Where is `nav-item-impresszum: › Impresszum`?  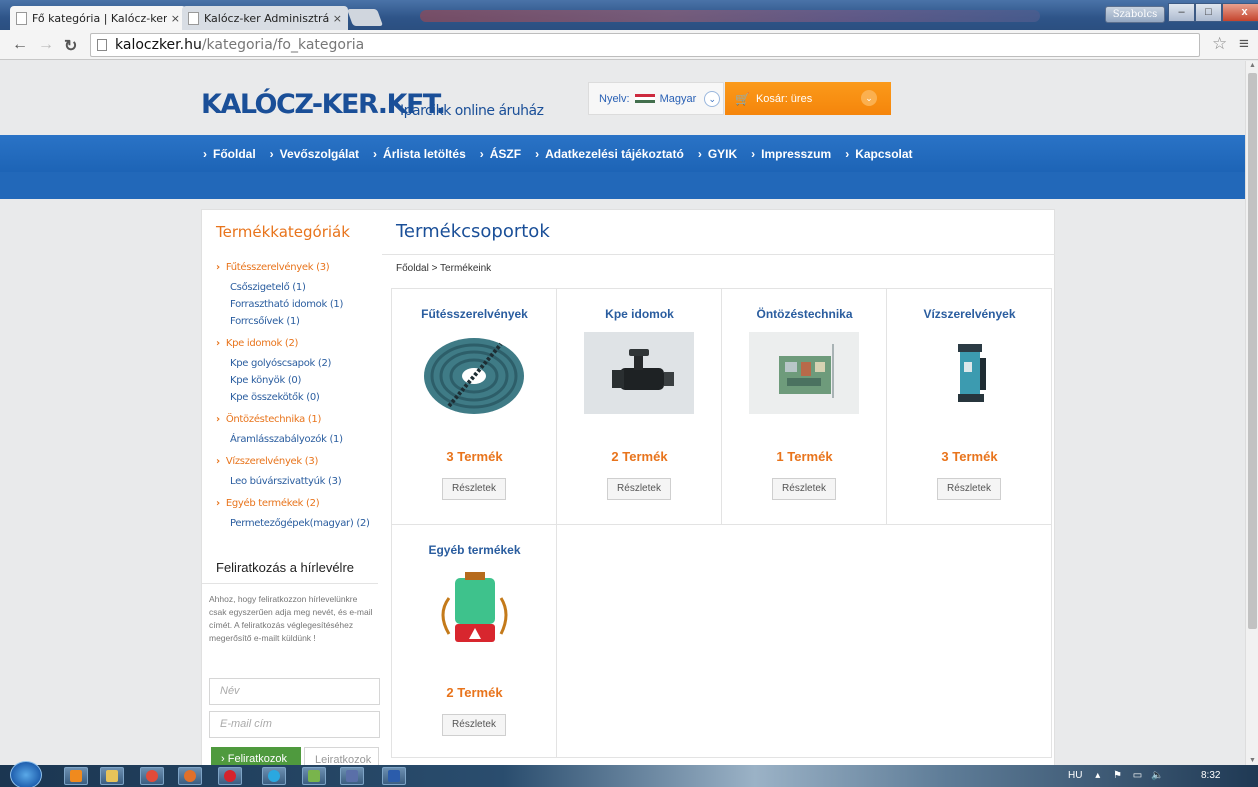 nav-item-impresszum: › Impresszum is located at coordinates (791, 154).